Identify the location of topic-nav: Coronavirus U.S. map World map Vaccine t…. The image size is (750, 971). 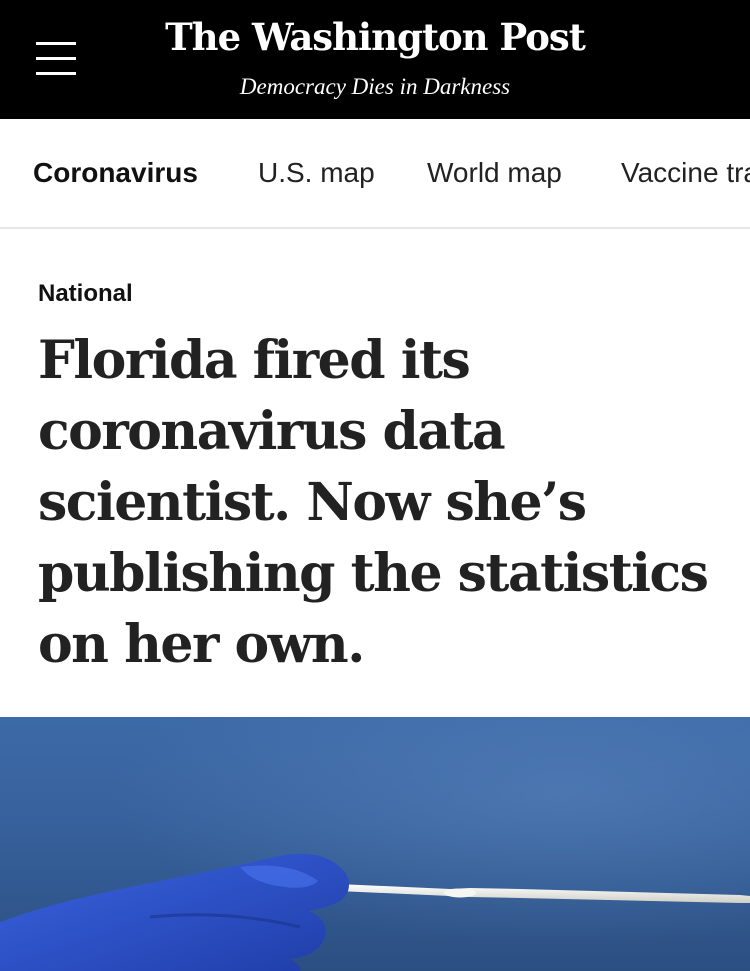
(375, 174).